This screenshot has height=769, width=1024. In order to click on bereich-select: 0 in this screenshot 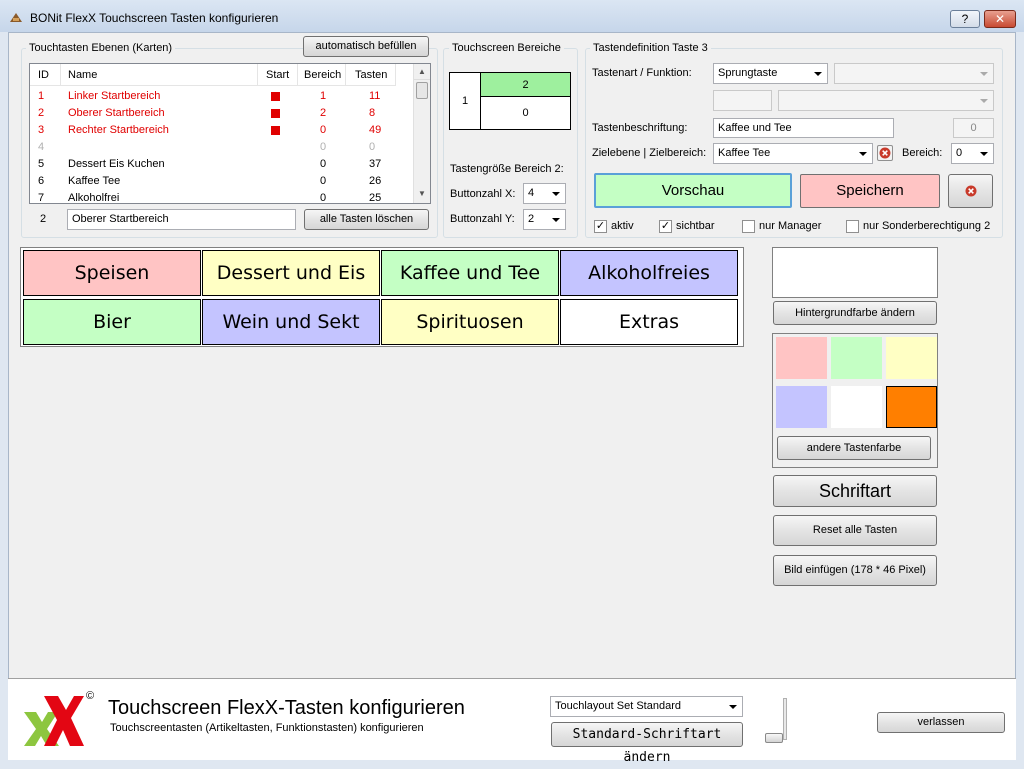, I will do `click(972, 153)`.